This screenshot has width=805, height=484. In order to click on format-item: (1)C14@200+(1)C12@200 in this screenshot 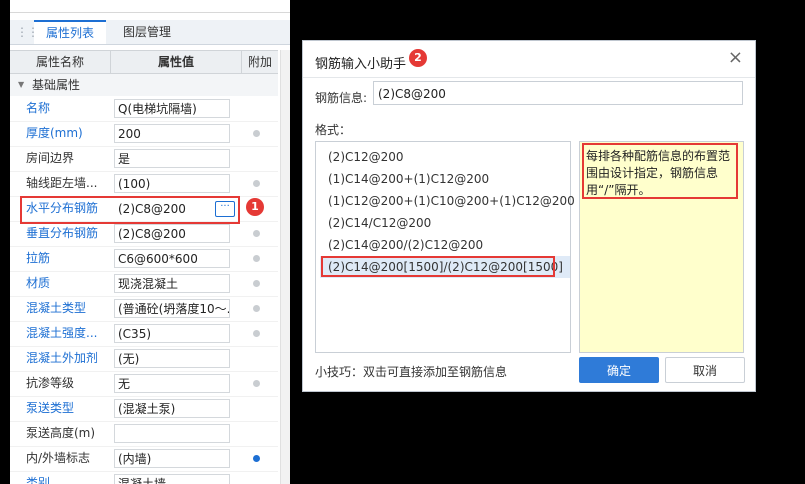, I will do `click(408, 179)`.